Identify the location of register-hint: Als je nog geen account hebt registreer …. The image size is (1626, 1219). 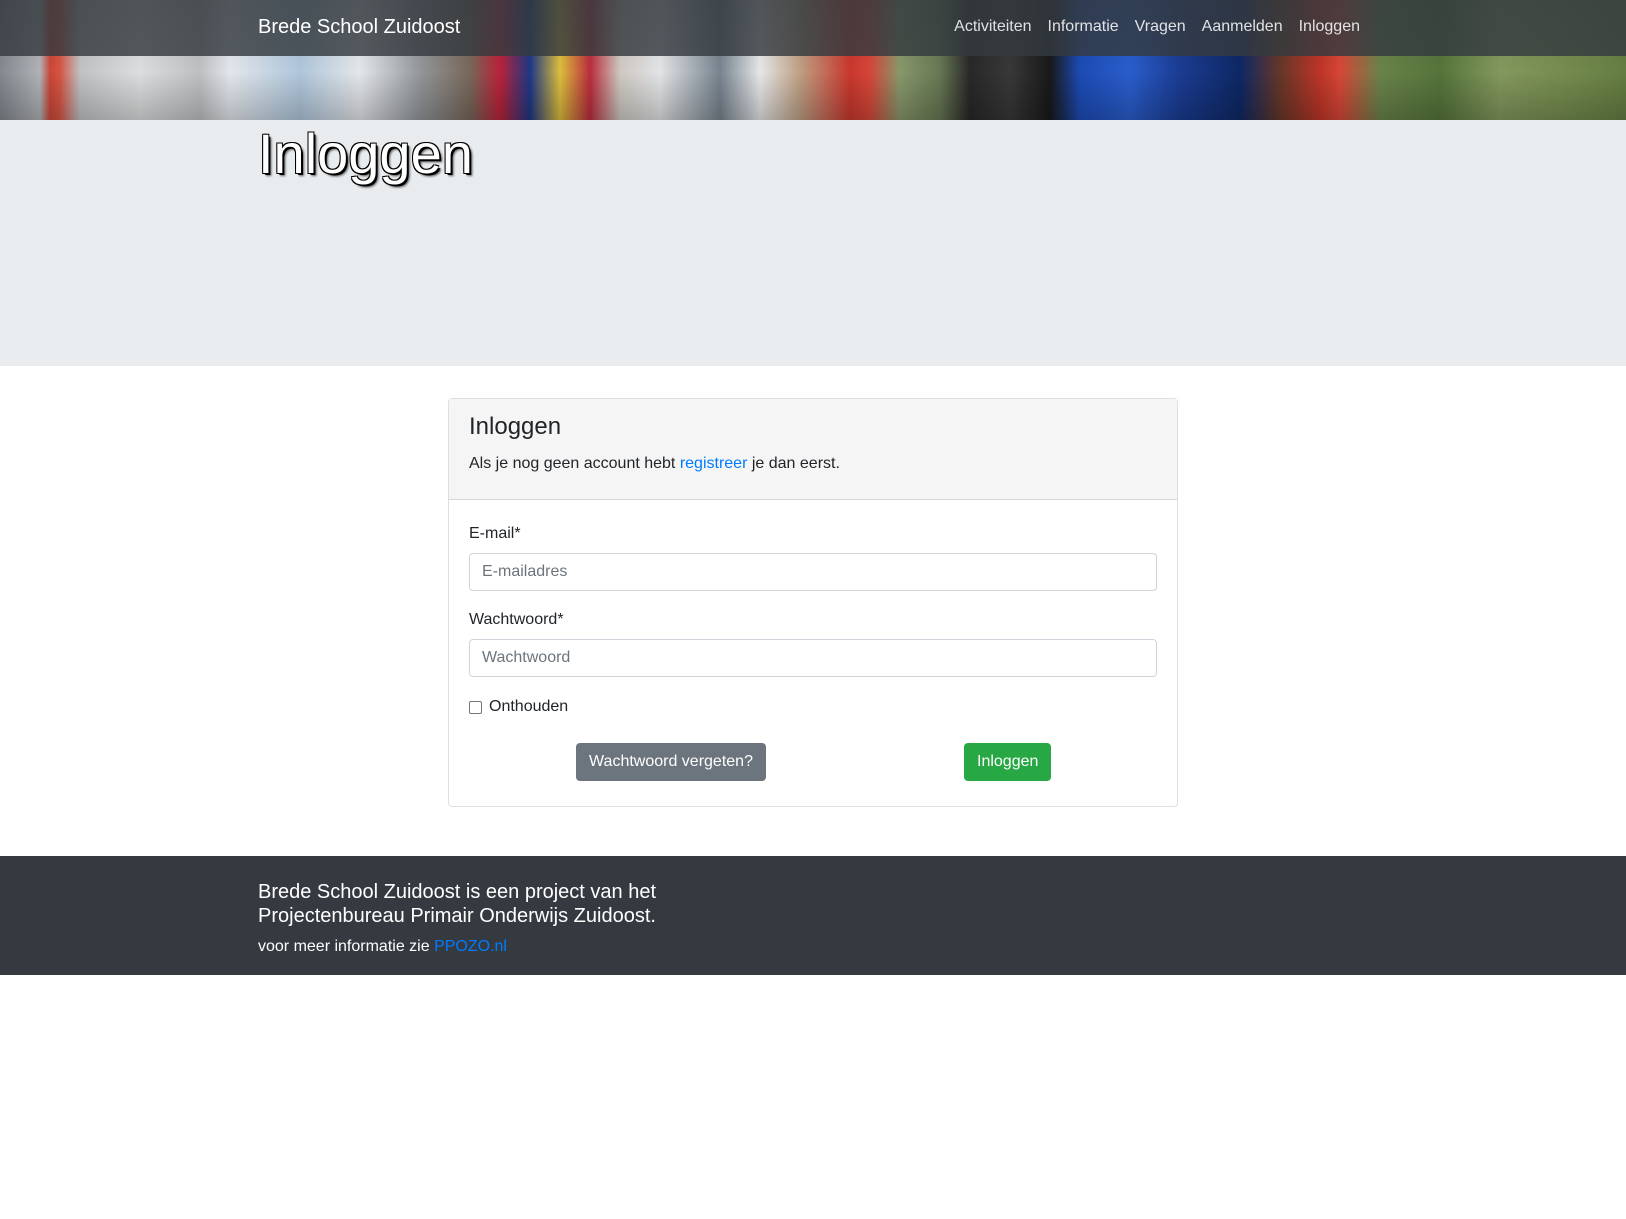
(813, 464).